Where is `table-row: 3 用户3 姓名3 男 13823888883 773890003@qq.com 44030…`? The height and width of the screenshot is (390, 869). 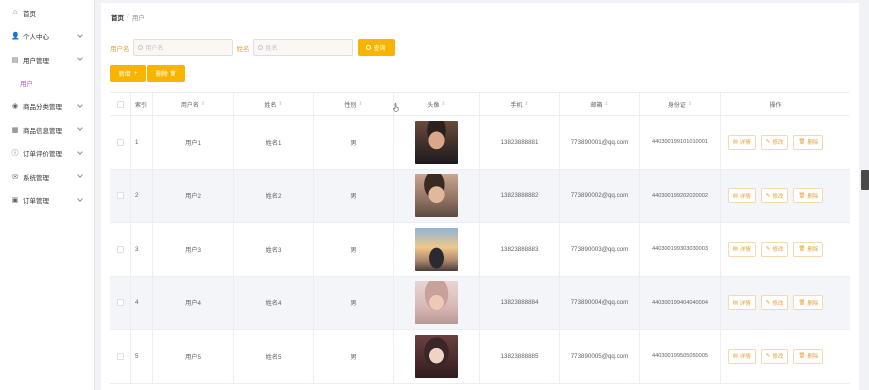 table-row: 3 用户3 姓名3 男 13823888883 773890003@qq.com 44030… is located at coordinates (480, 250).